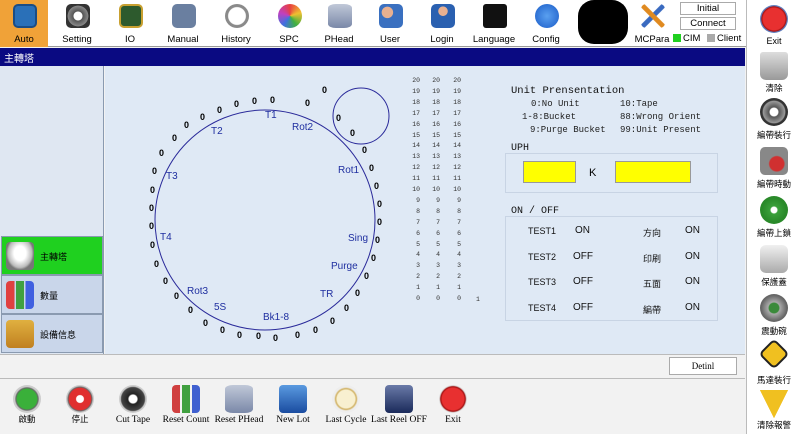  Describe the element at coordinates (358, 238) in the screenshot. I see `station-label: Sing` at that location.